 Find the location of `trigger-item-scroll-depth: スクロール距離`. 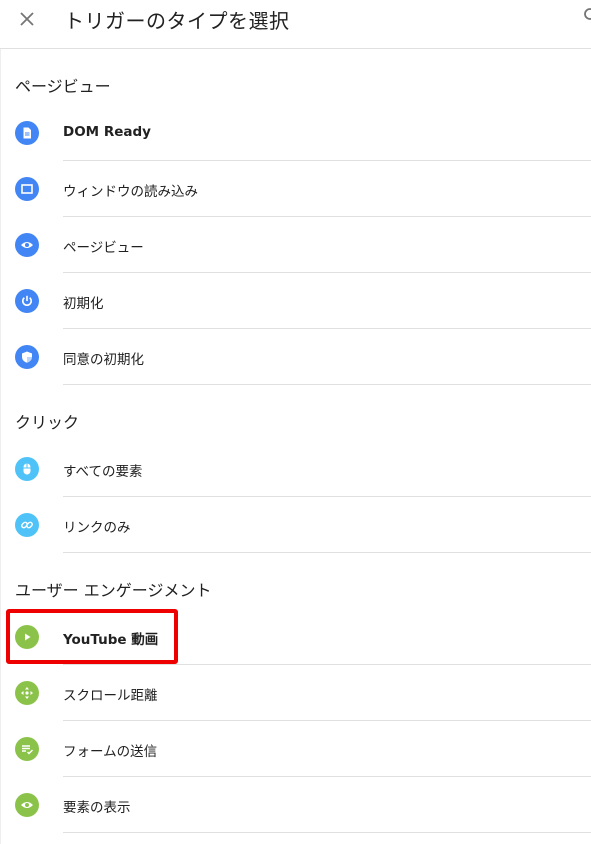

trigger-item-scroll-depth: スクロール距離 is located at coordinates (295, 693).